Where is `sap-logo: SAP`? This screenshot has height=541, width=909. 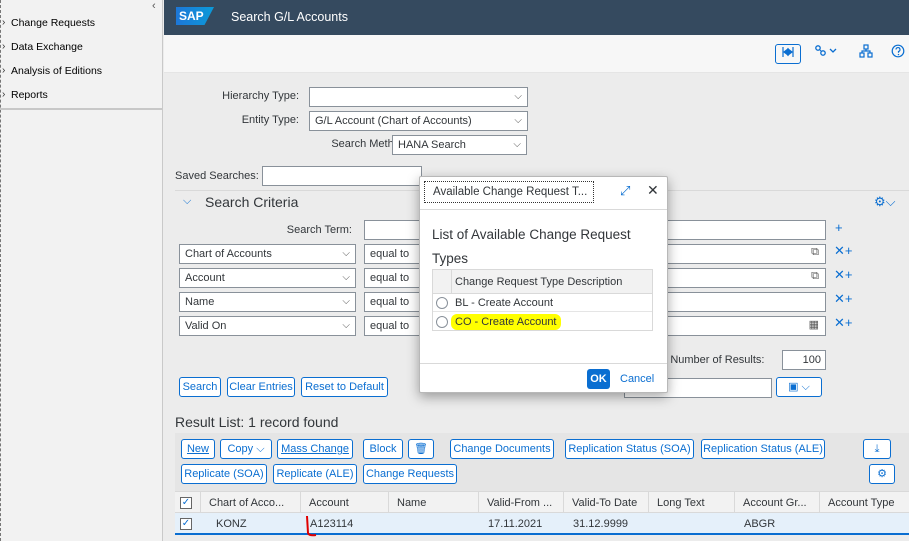
sap-logo: SAP is located at coordinates (195, 16).